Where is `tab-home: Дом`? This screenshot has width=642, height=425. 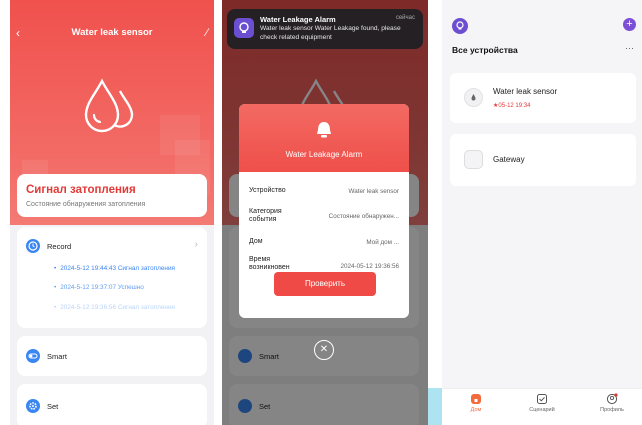
tab-home: Дом is located at coordinates (476, 403).